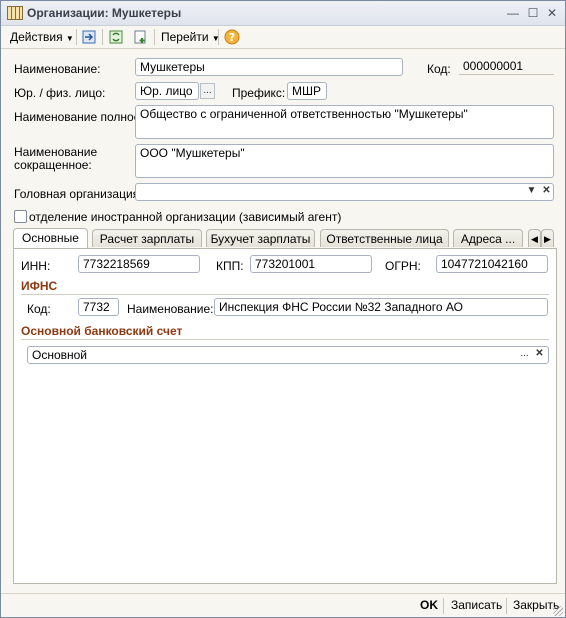 The height and width of the screenshot is (618, 566). Describe the element at coordinates (57, 69) in the screenshot. I see `name-label: Наименование:` at that location.